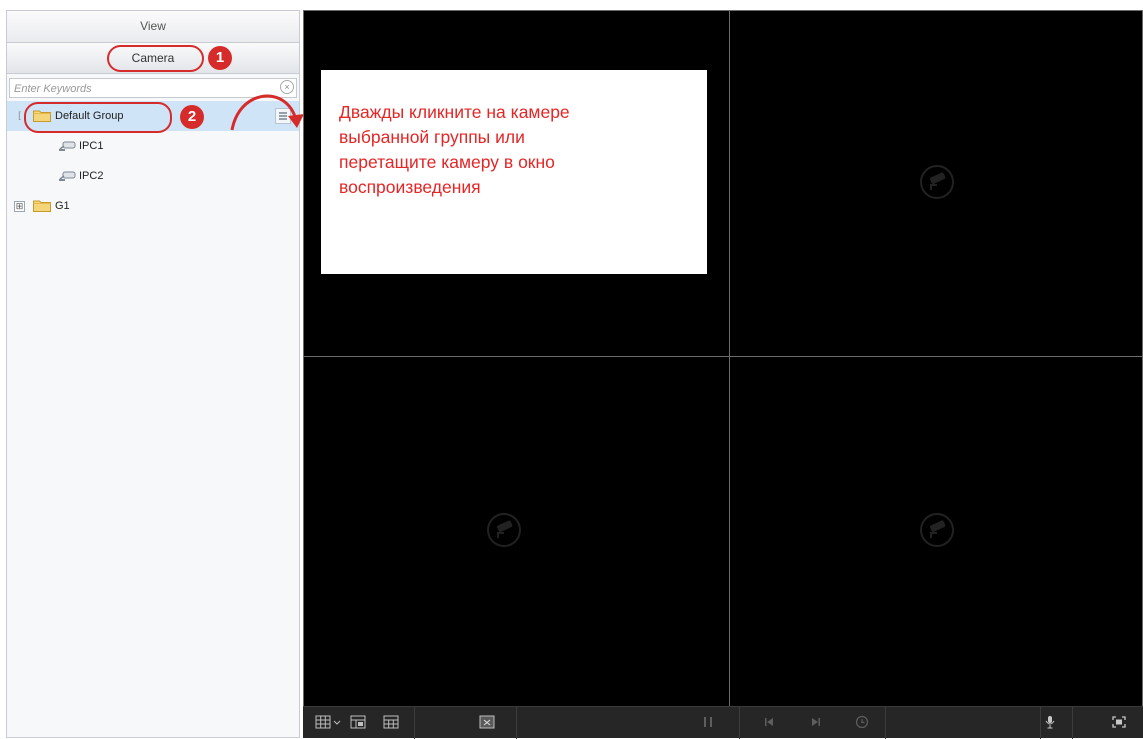 The height and width of the screenshot is (739, 1143). What do you see at coordinates (91, 146) in the screenshot?
I see `tree-node-label: IPC1` at bounding box center [91, 146].